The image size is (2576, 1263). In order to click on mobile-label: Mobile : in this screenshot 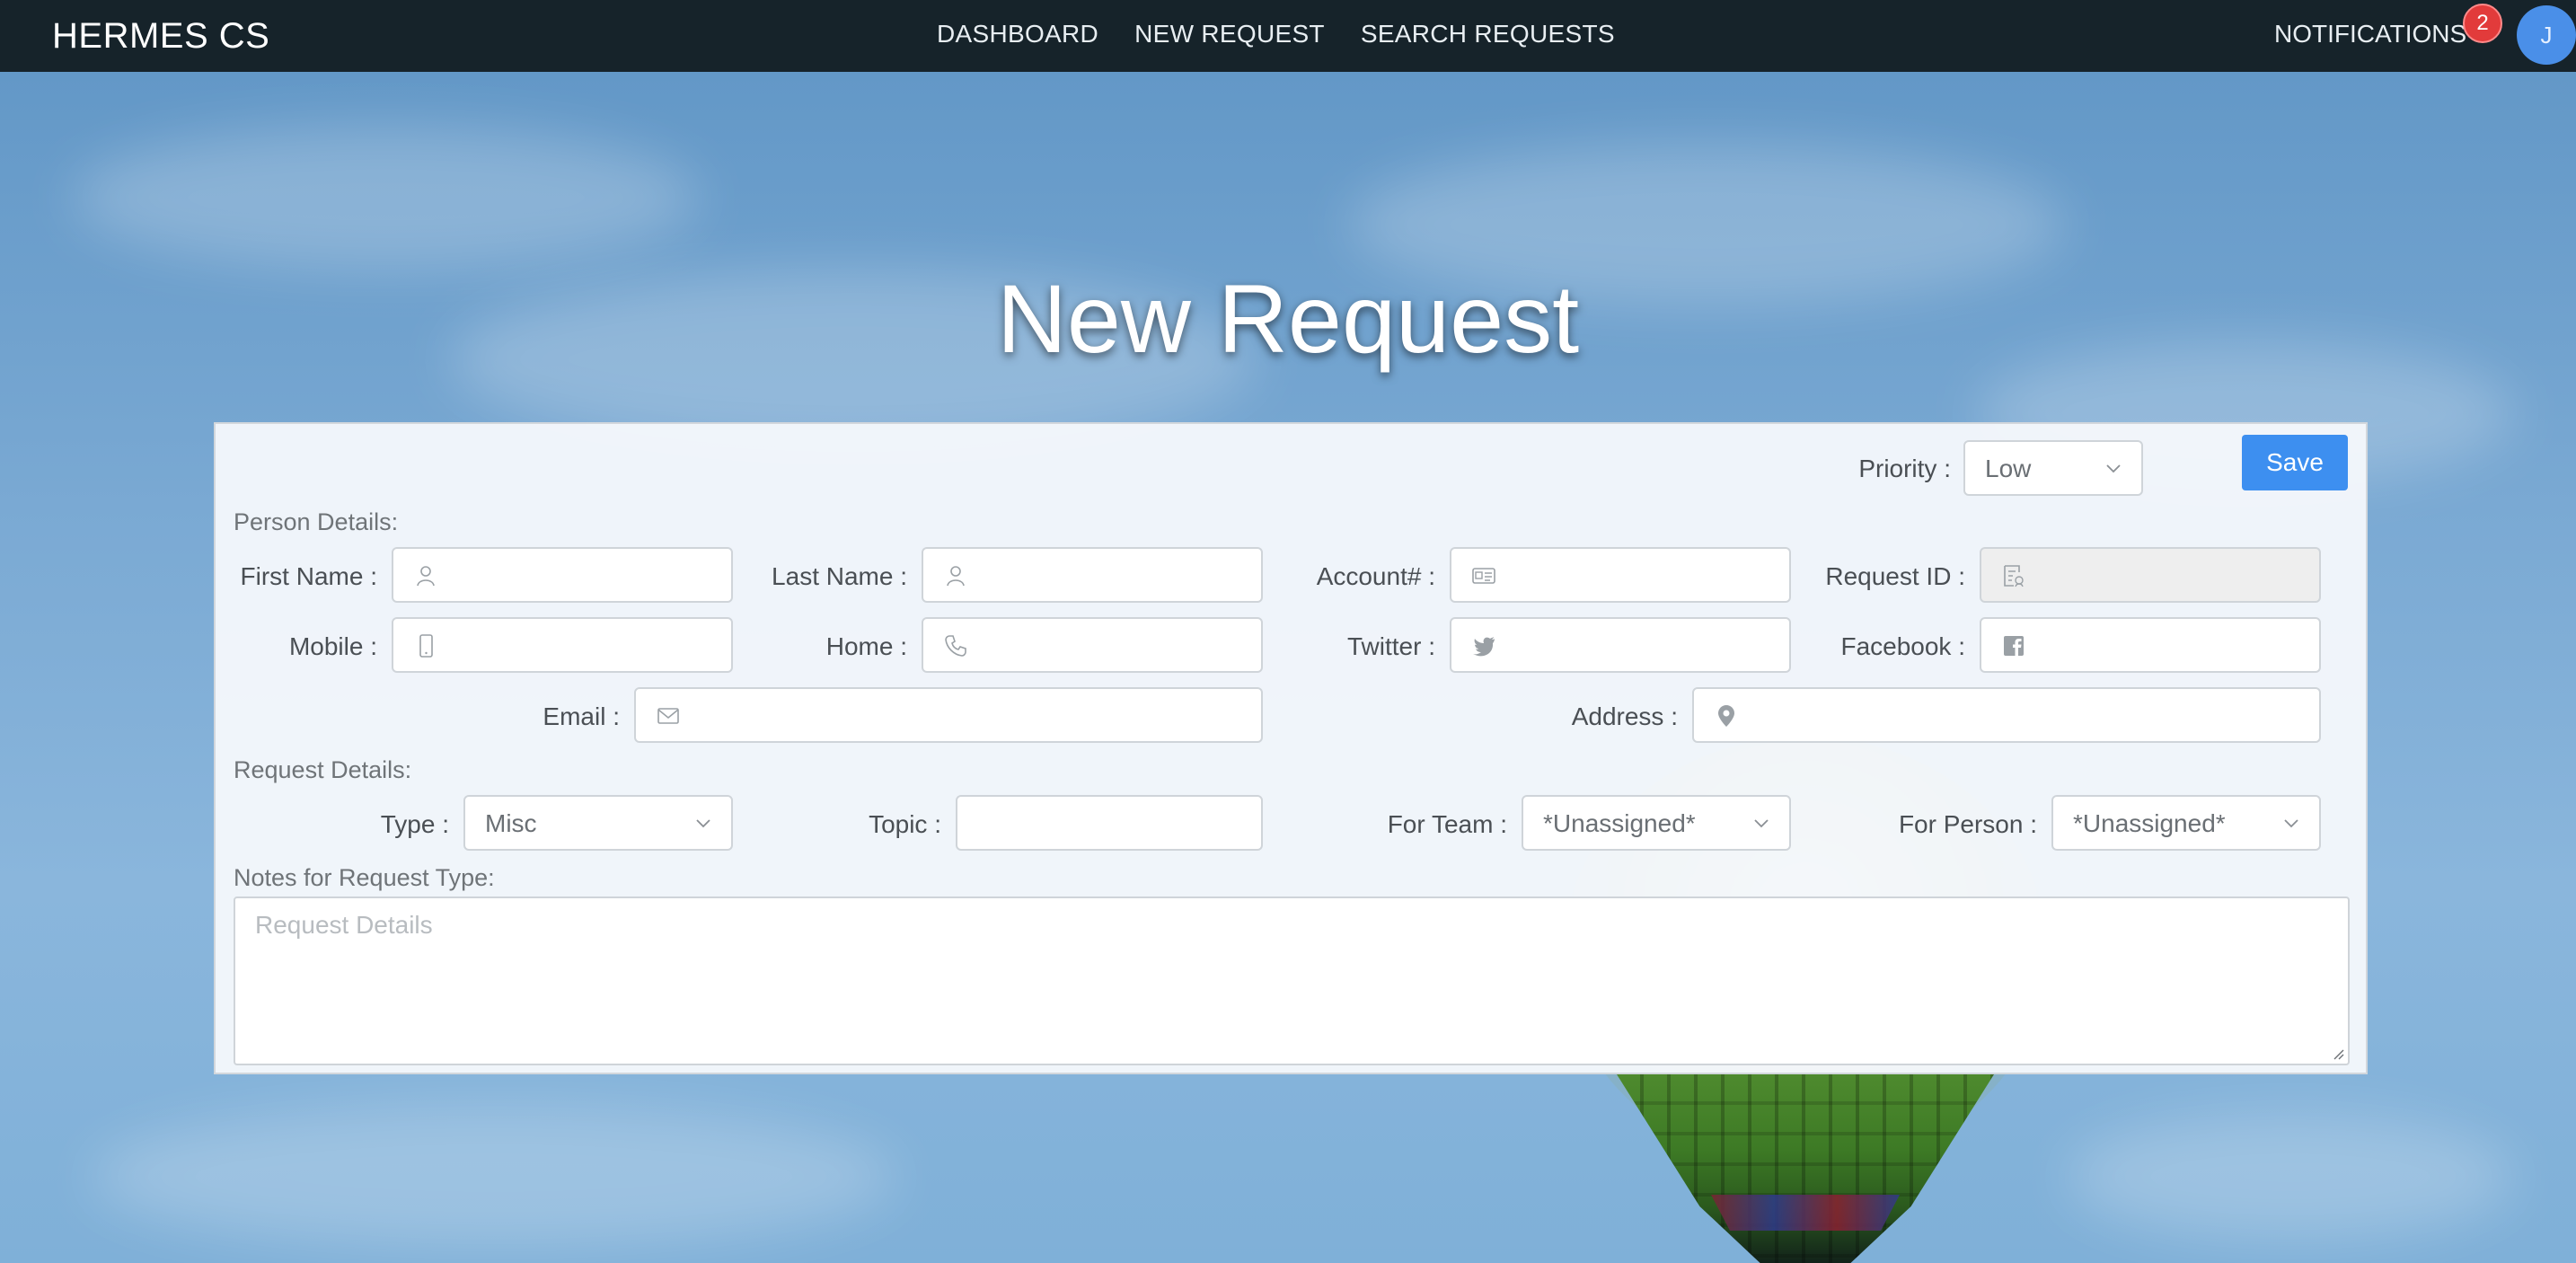, I will do `click(332, 646)`.